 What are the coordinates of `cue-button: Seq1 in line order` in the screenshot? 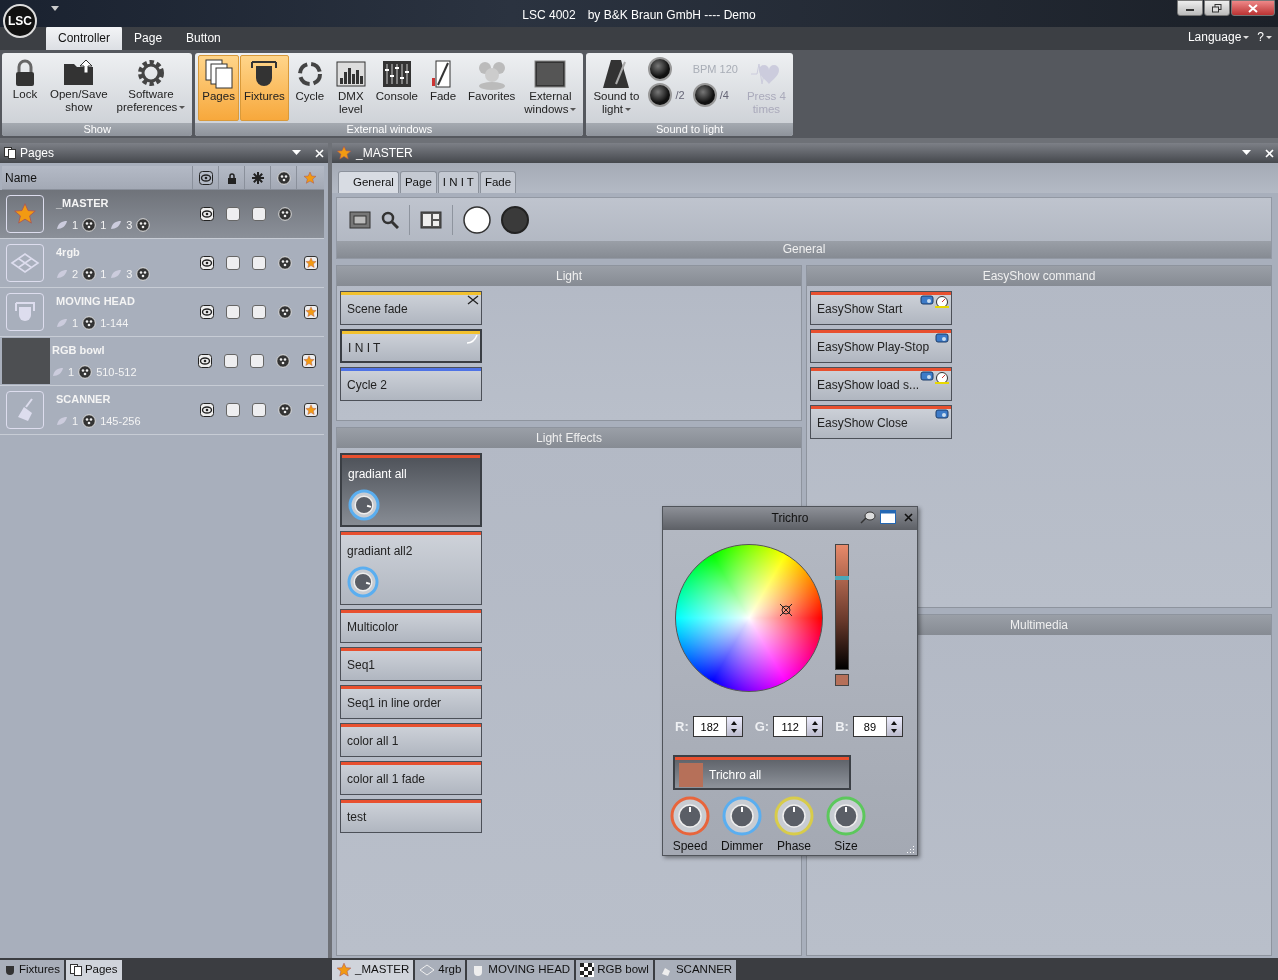 It's located at (411, 702).